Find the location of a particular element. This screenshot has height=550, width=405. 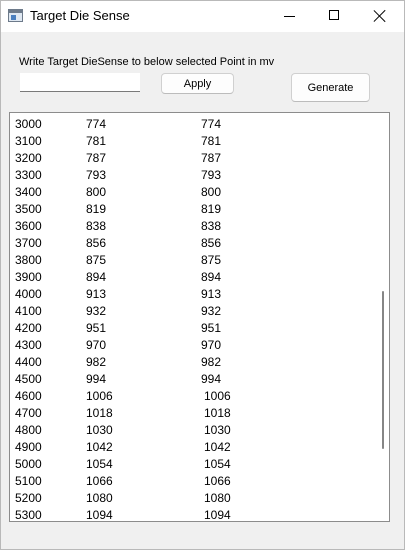

value-cell: 875 is located at coordinates (96, 260).